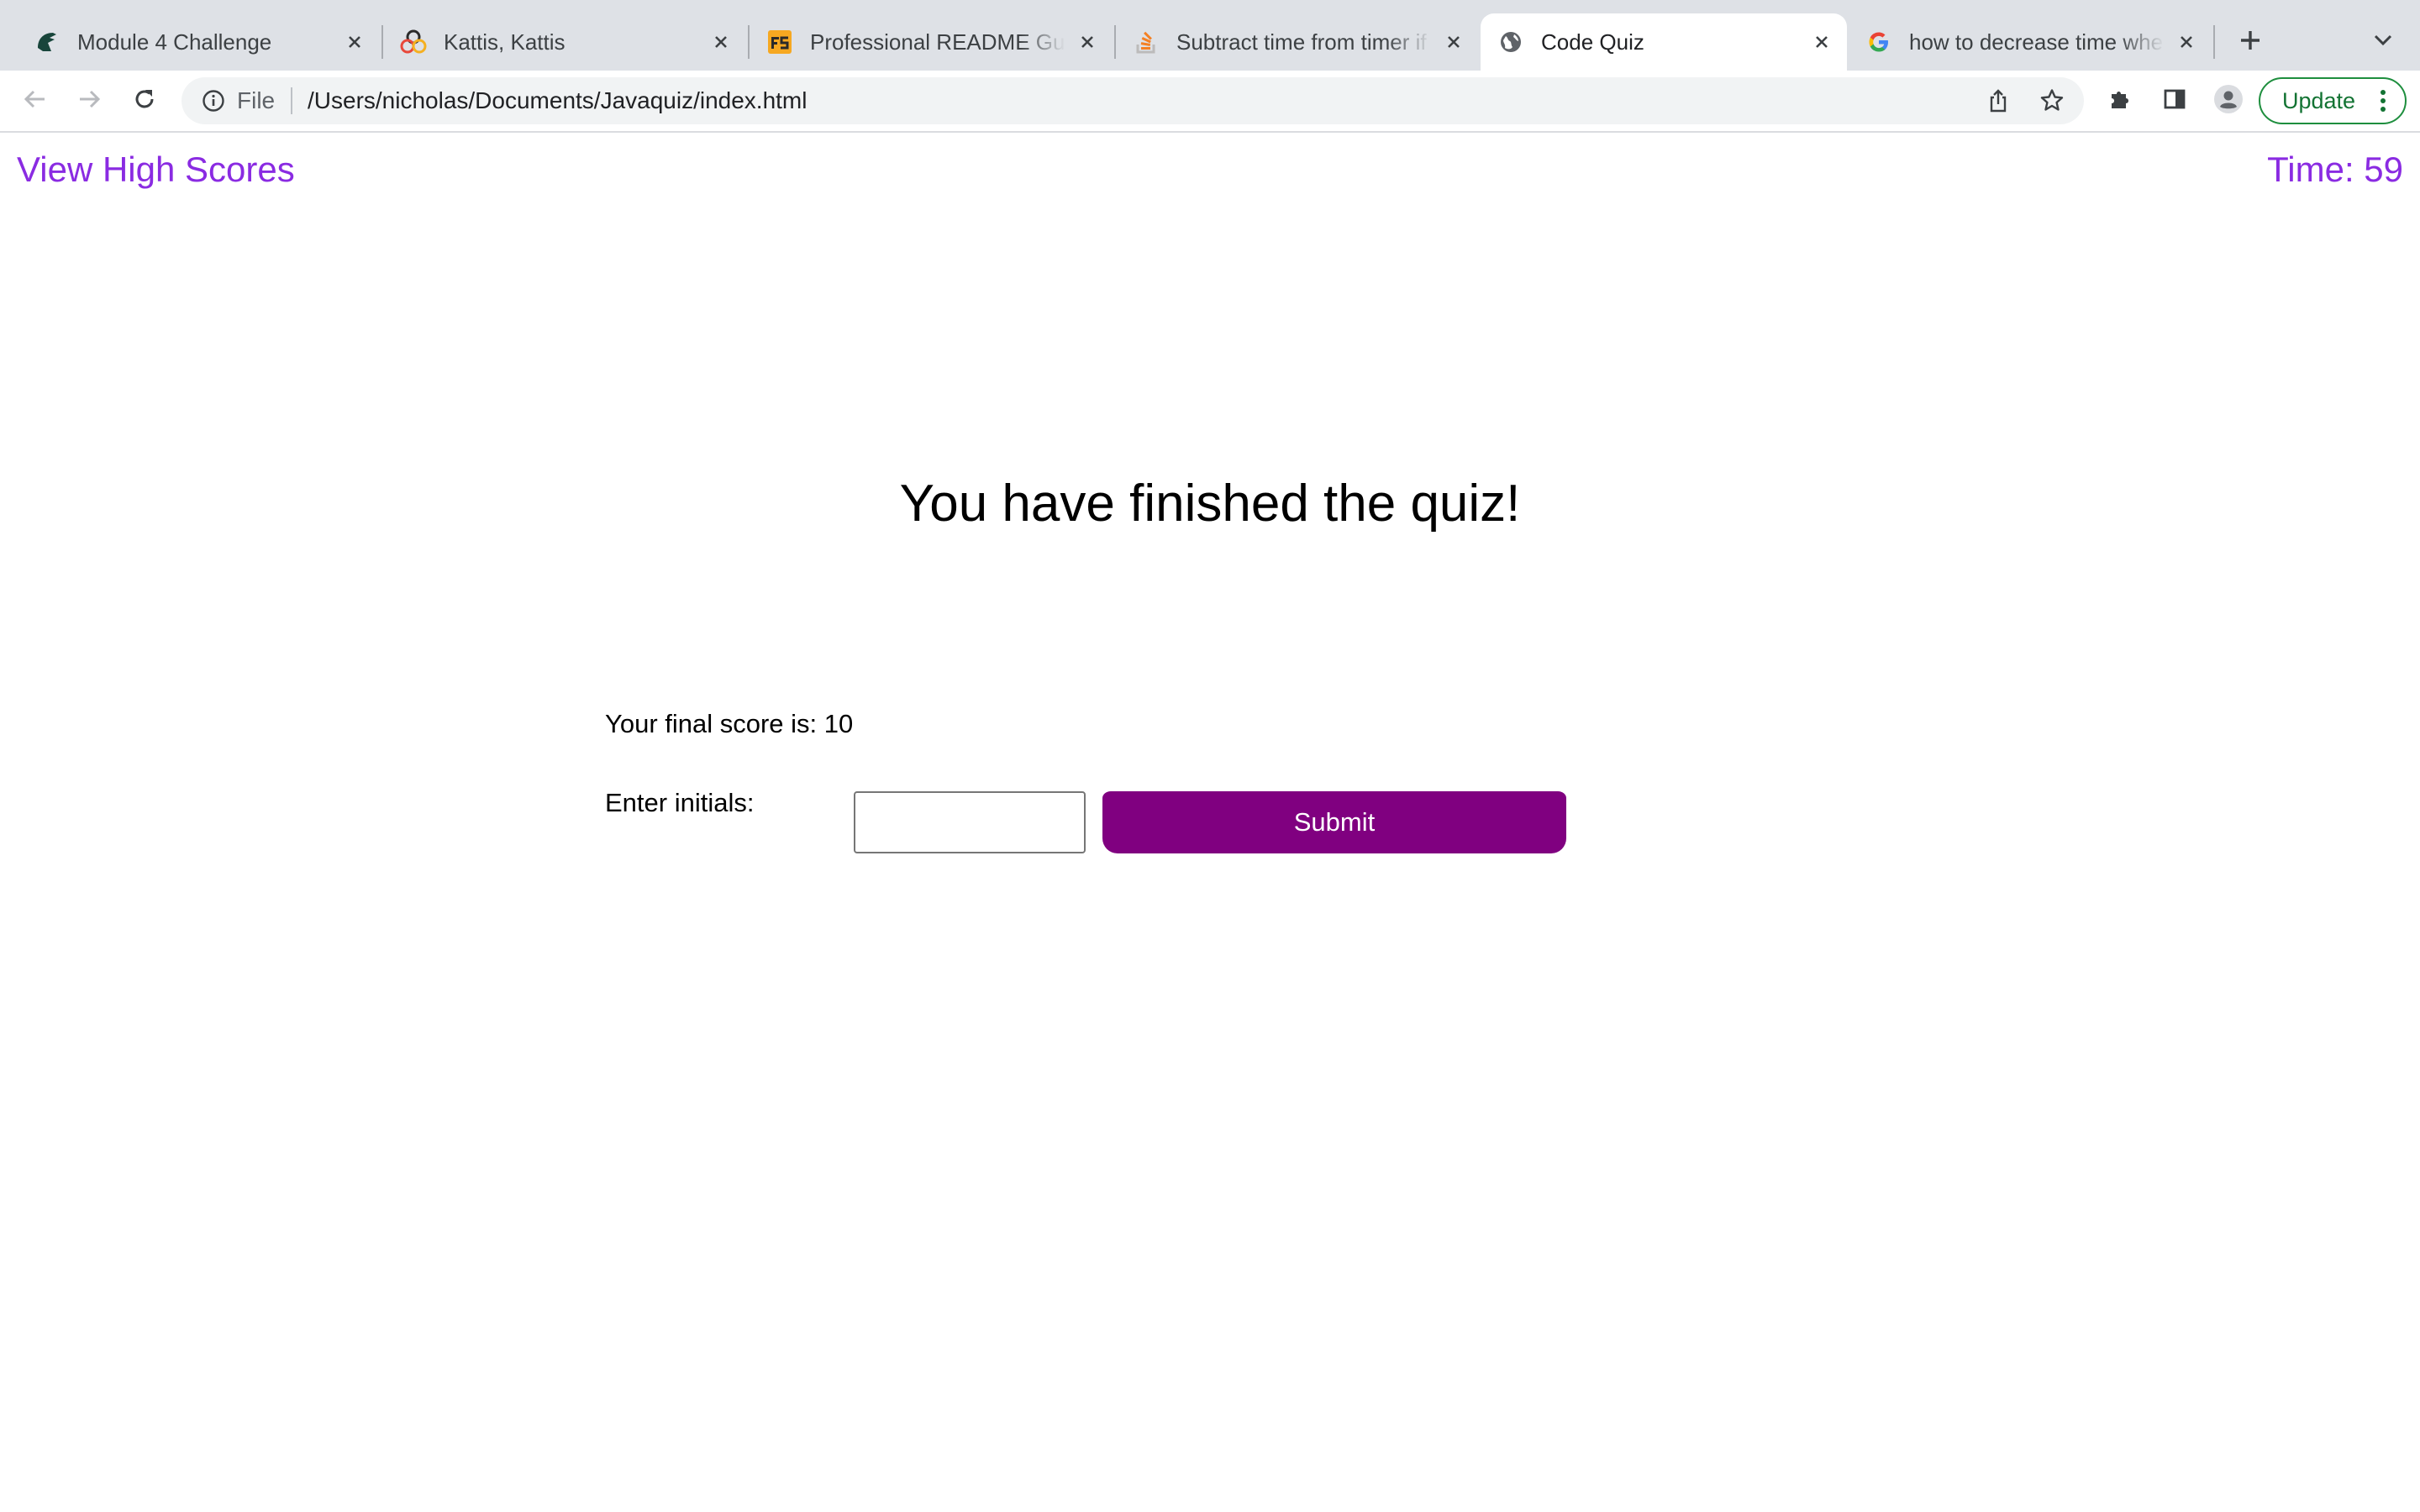  I want to click on tab-code-quiz: Code Quiz, so click(1664, 42).